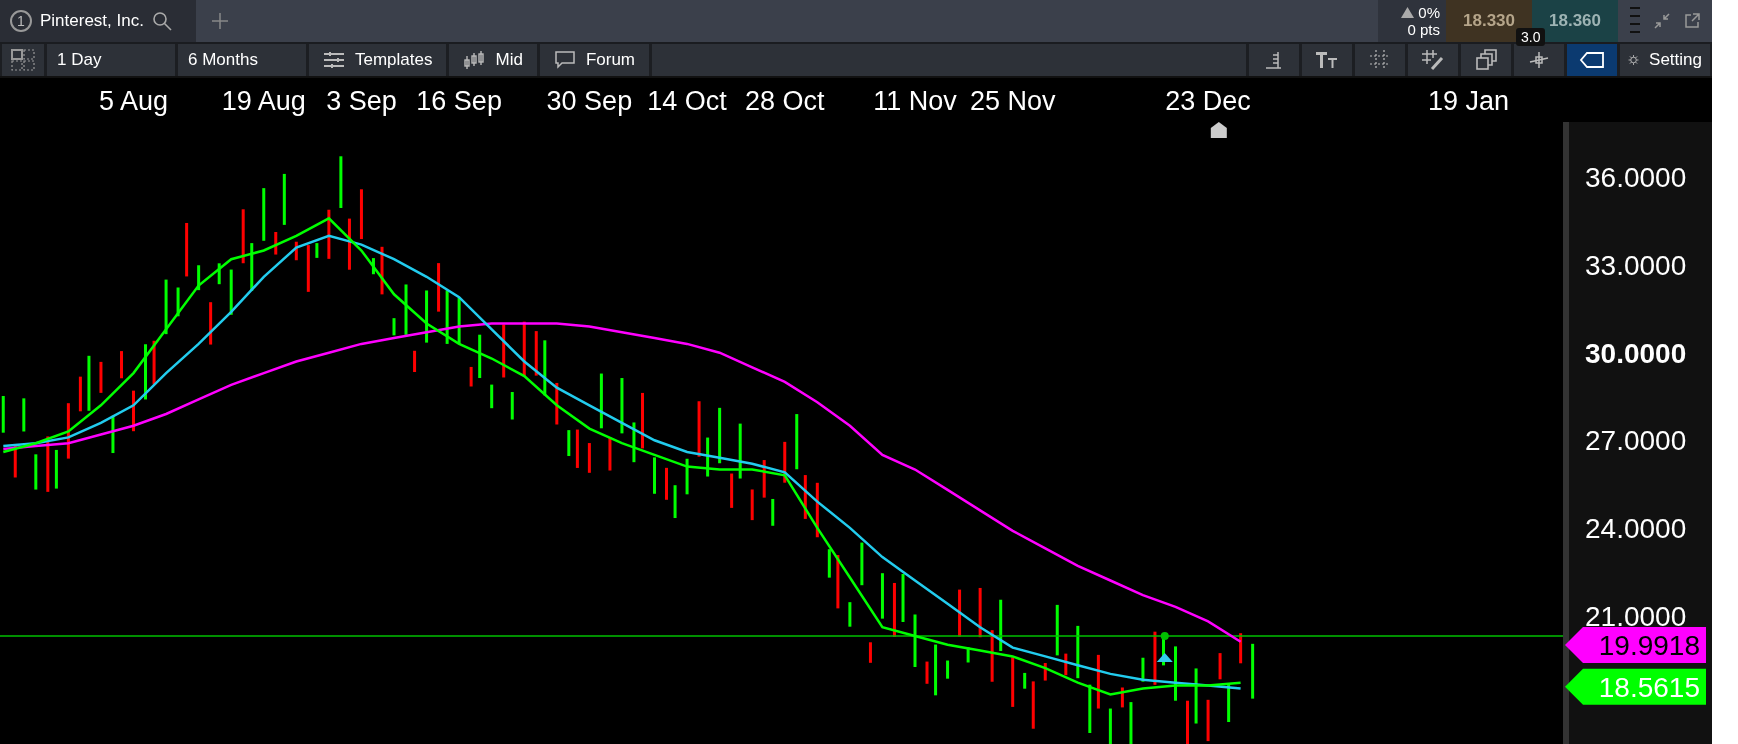  What do you see at coordinates (1665, 60) in the screenshot?
I see `settings-button: Setting` at bounding box center [1665, 60].